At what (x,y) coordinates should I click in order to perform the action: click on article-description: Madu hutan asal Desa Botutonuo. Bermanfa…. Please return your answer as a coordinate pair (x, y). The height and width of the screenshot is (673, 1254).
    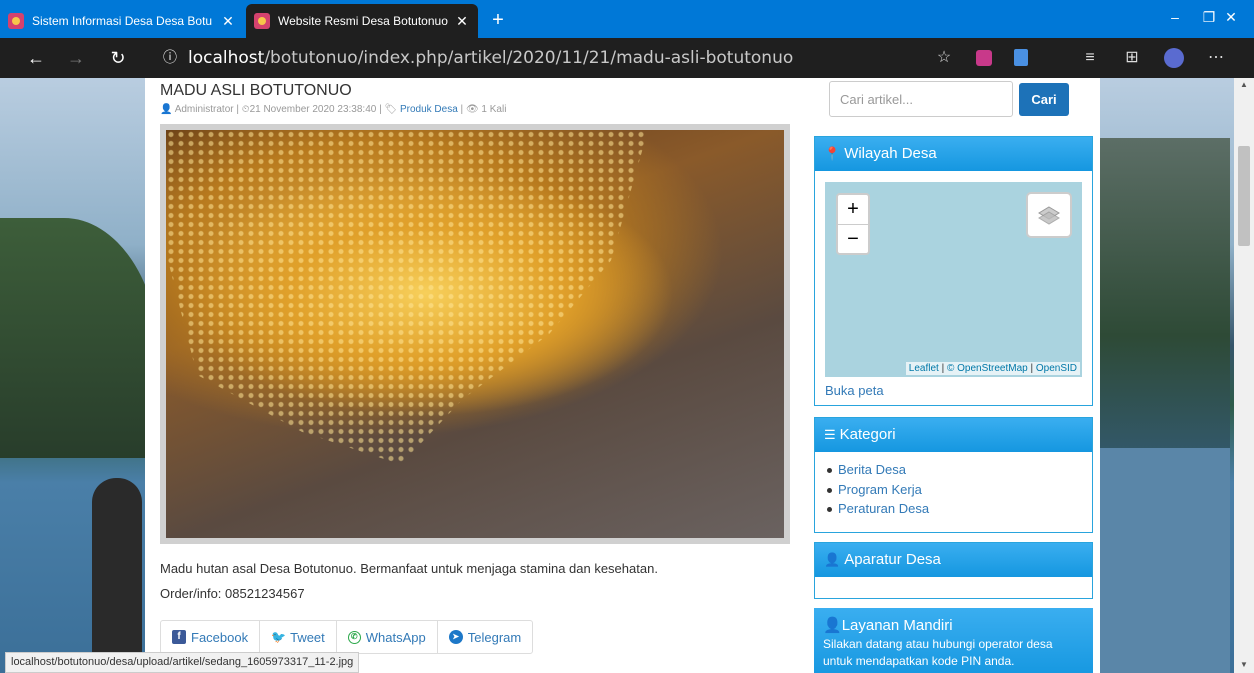
    Looking at the image, I should click on (409, 568).